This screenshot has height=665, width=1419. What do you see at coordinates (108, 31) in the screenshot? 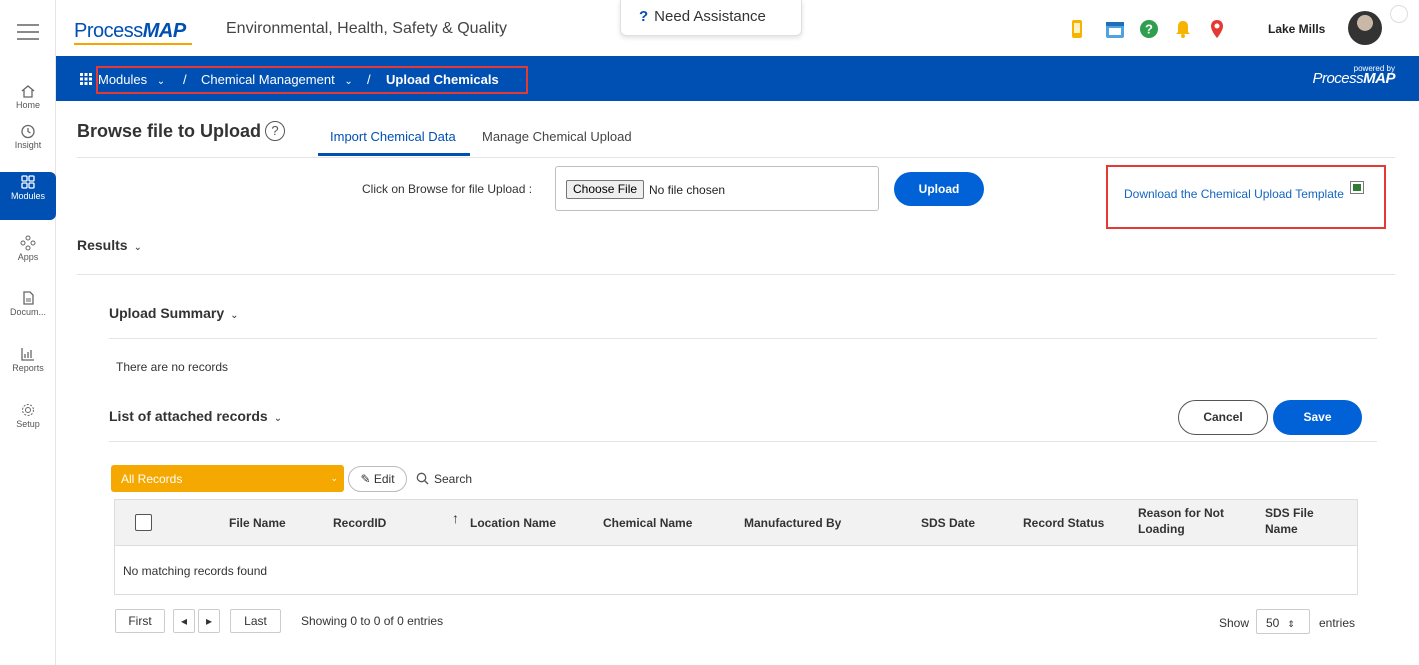
I see `logo-prefix: Process` at bounding box center [108, 31].